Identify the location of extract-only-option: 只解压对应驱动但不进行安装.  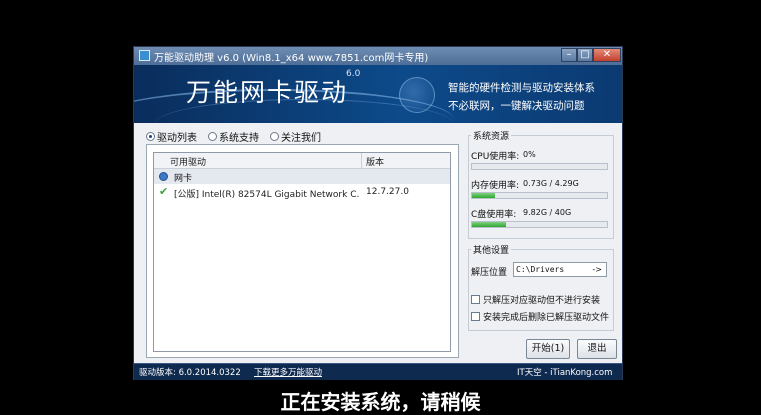
(535, 299).